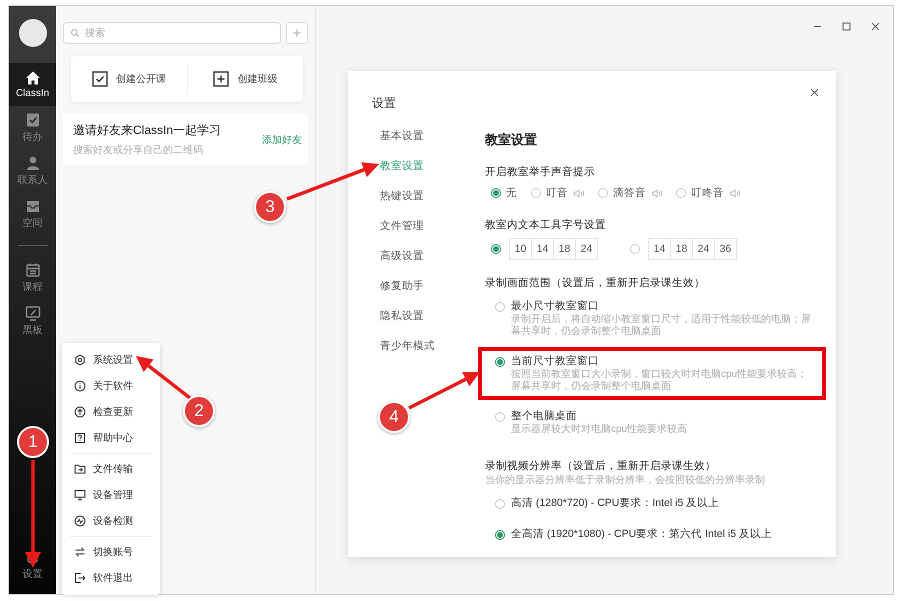  I want to click on avatar, so click(32, 33).